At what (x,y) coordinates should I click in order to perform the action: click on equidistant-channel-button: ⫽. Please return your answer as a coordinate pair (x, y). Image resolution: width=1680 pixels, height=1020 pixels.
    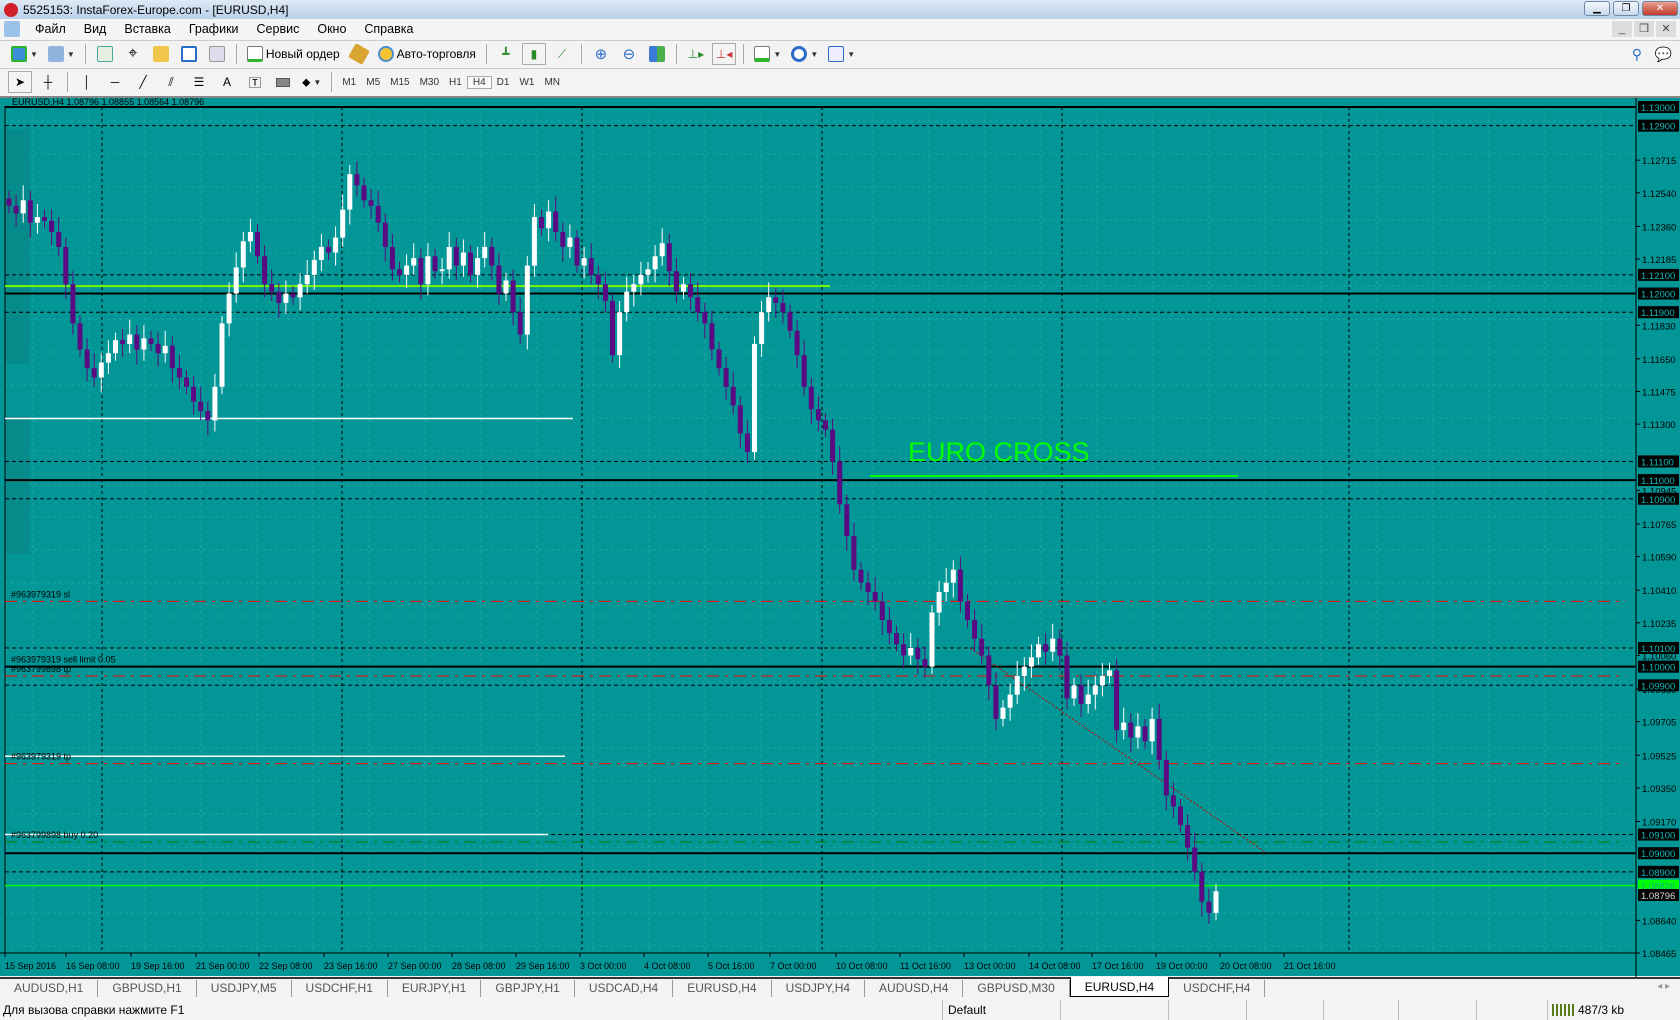
    Looking at the image, I should click on (171, 82).